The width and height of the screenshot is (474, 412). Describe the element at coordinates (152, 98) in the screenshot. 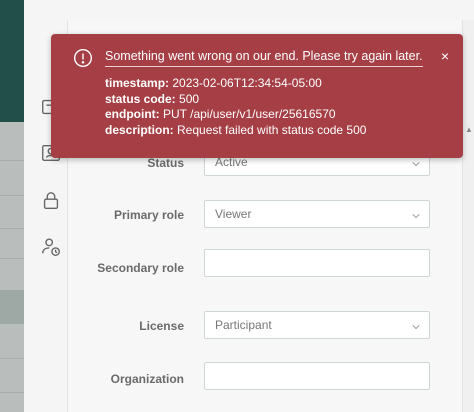

I see `detail-status-code: status code: 500` at that location.